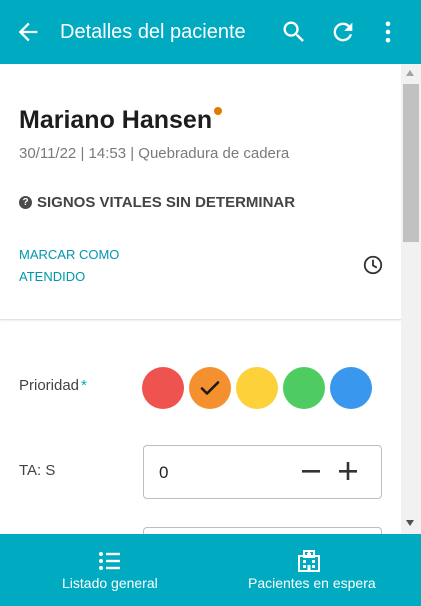 This screenshot has height=606, width=421. What do you see at coordinates (309, 561) in the screenshot?
I see `hospital-icon` at bounding box center [309, 561].